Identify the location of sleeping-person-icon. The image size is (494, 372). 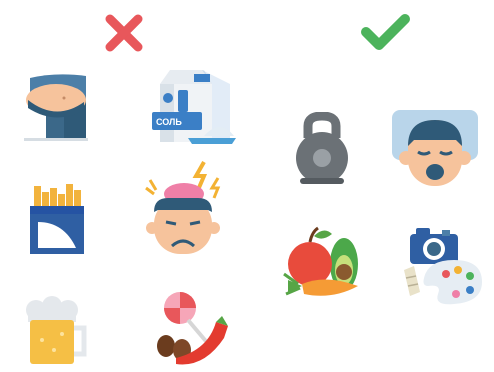
(435, 148).